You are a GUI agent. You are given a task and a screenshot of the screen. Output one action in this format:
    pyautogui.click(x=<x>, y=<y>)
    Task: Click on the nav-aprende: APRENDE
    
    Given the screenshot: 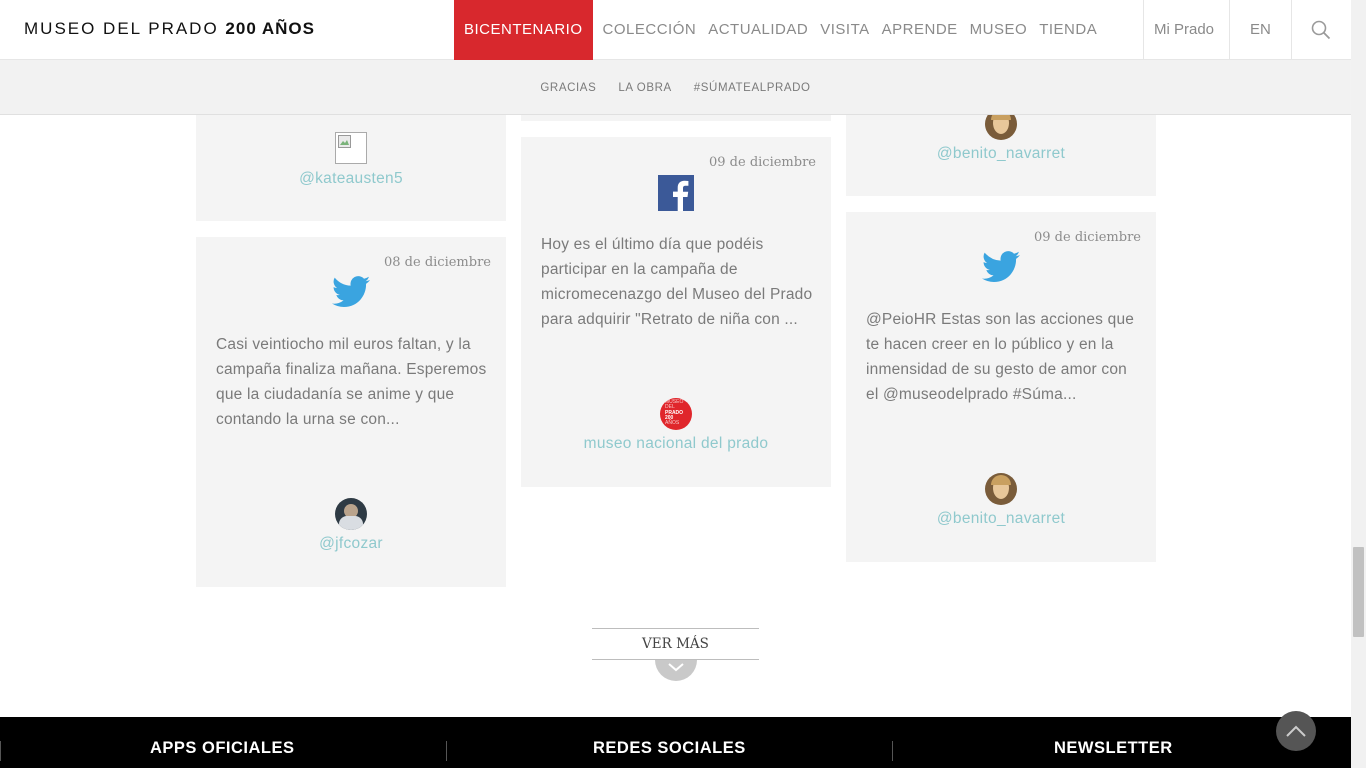 What is the action you would take?
    pyautogui.click(x=920, y=30)
    